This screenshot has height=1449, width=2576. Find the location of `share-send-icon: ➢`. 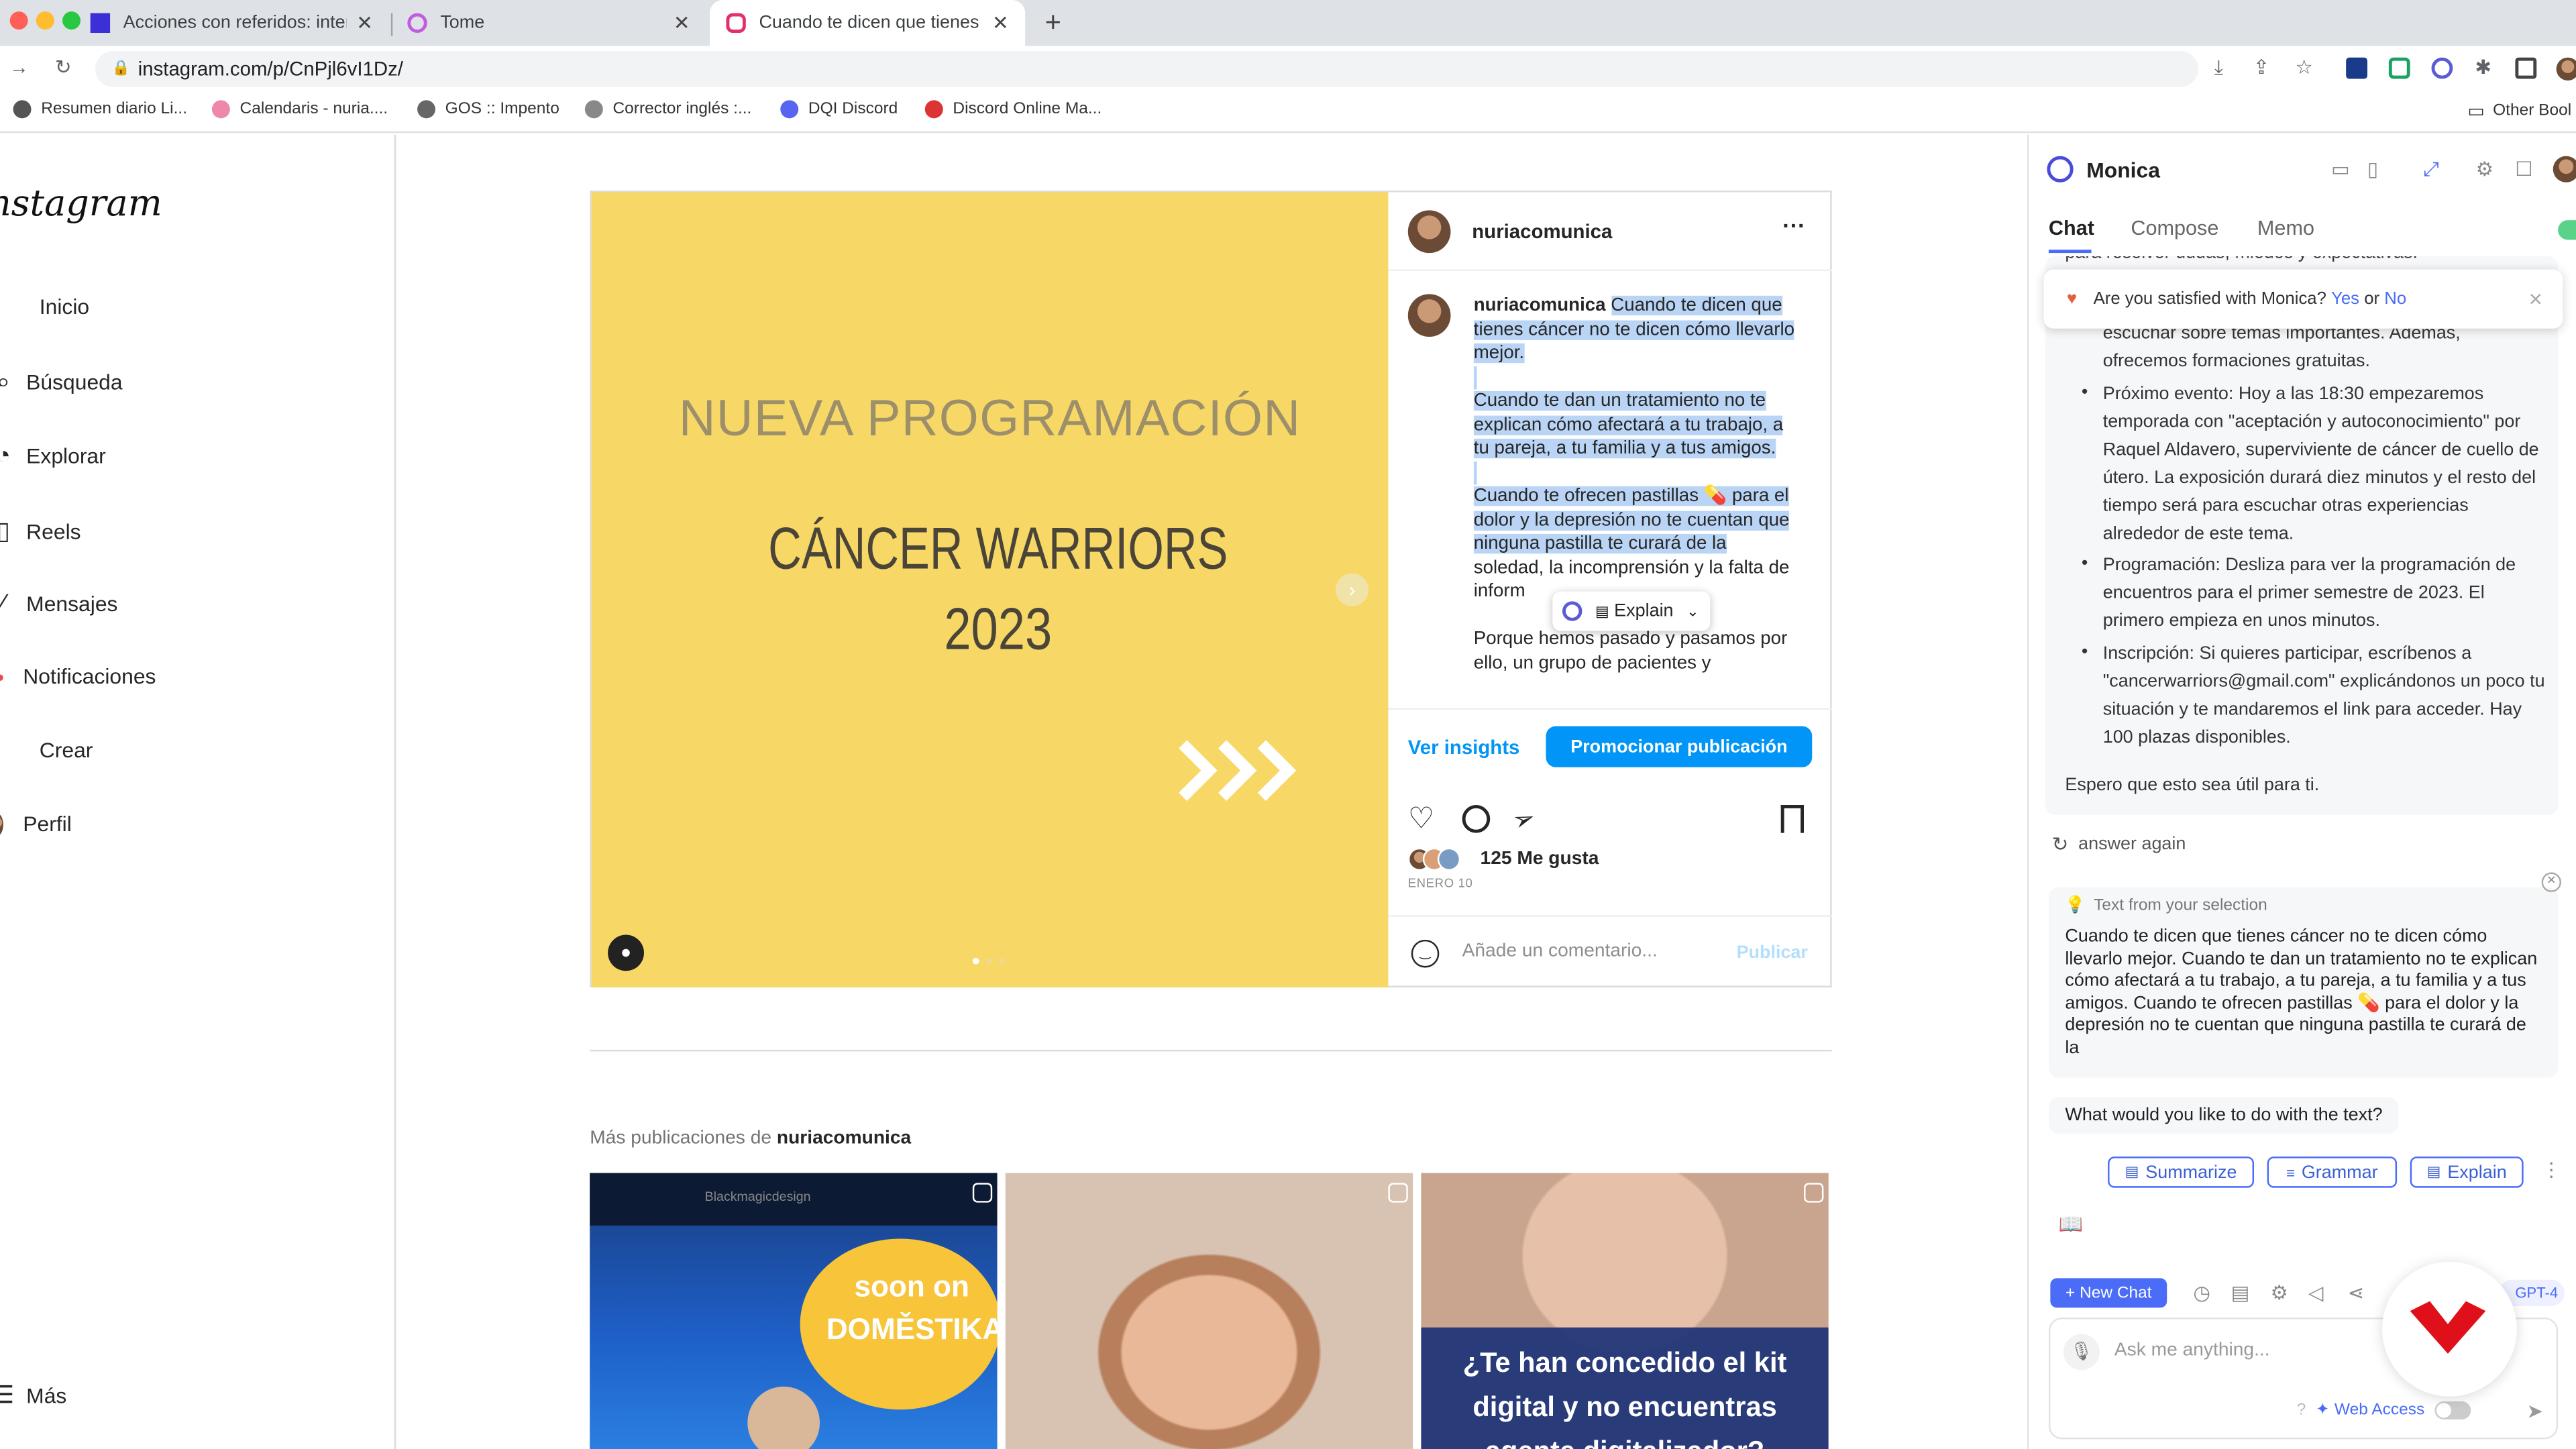

share-send-icon: ➢ is located at coordinates (1524, 819).